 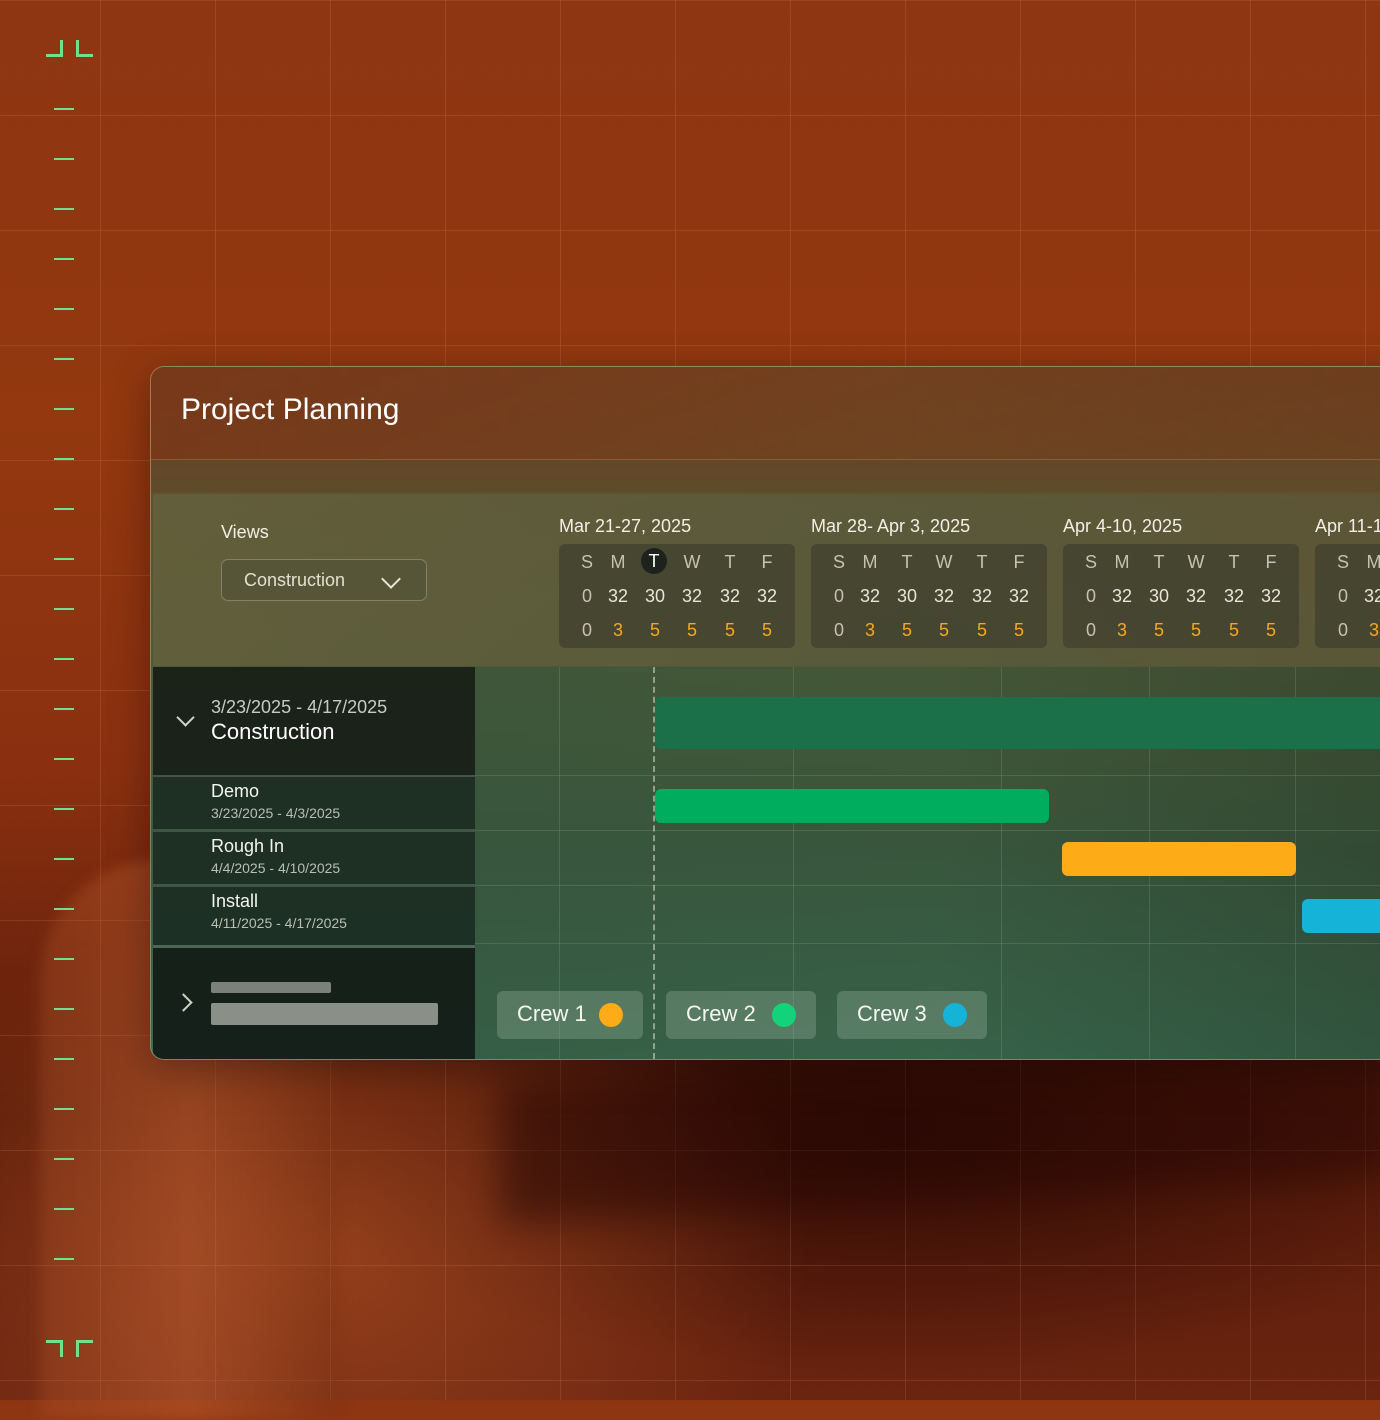 I want to click on group-bar-construction, so click(x=1017, y=723).